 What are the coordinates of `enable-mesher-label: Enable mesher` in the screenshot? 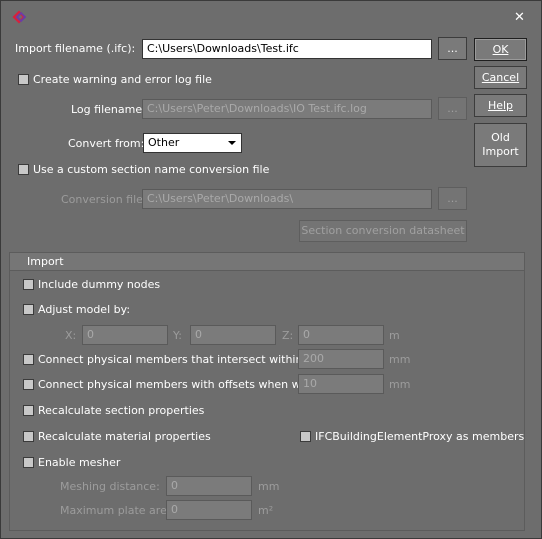 It's located at (79, 462).